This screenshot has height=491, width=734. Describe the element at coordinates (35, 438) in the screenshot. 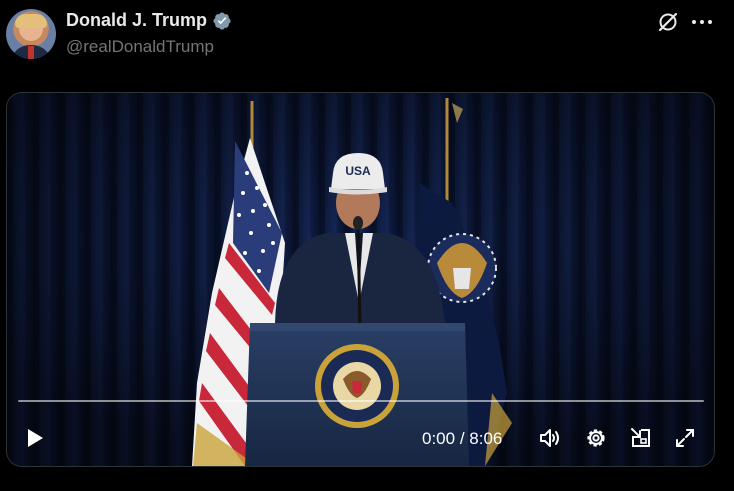

I see `play-icon` at that location.